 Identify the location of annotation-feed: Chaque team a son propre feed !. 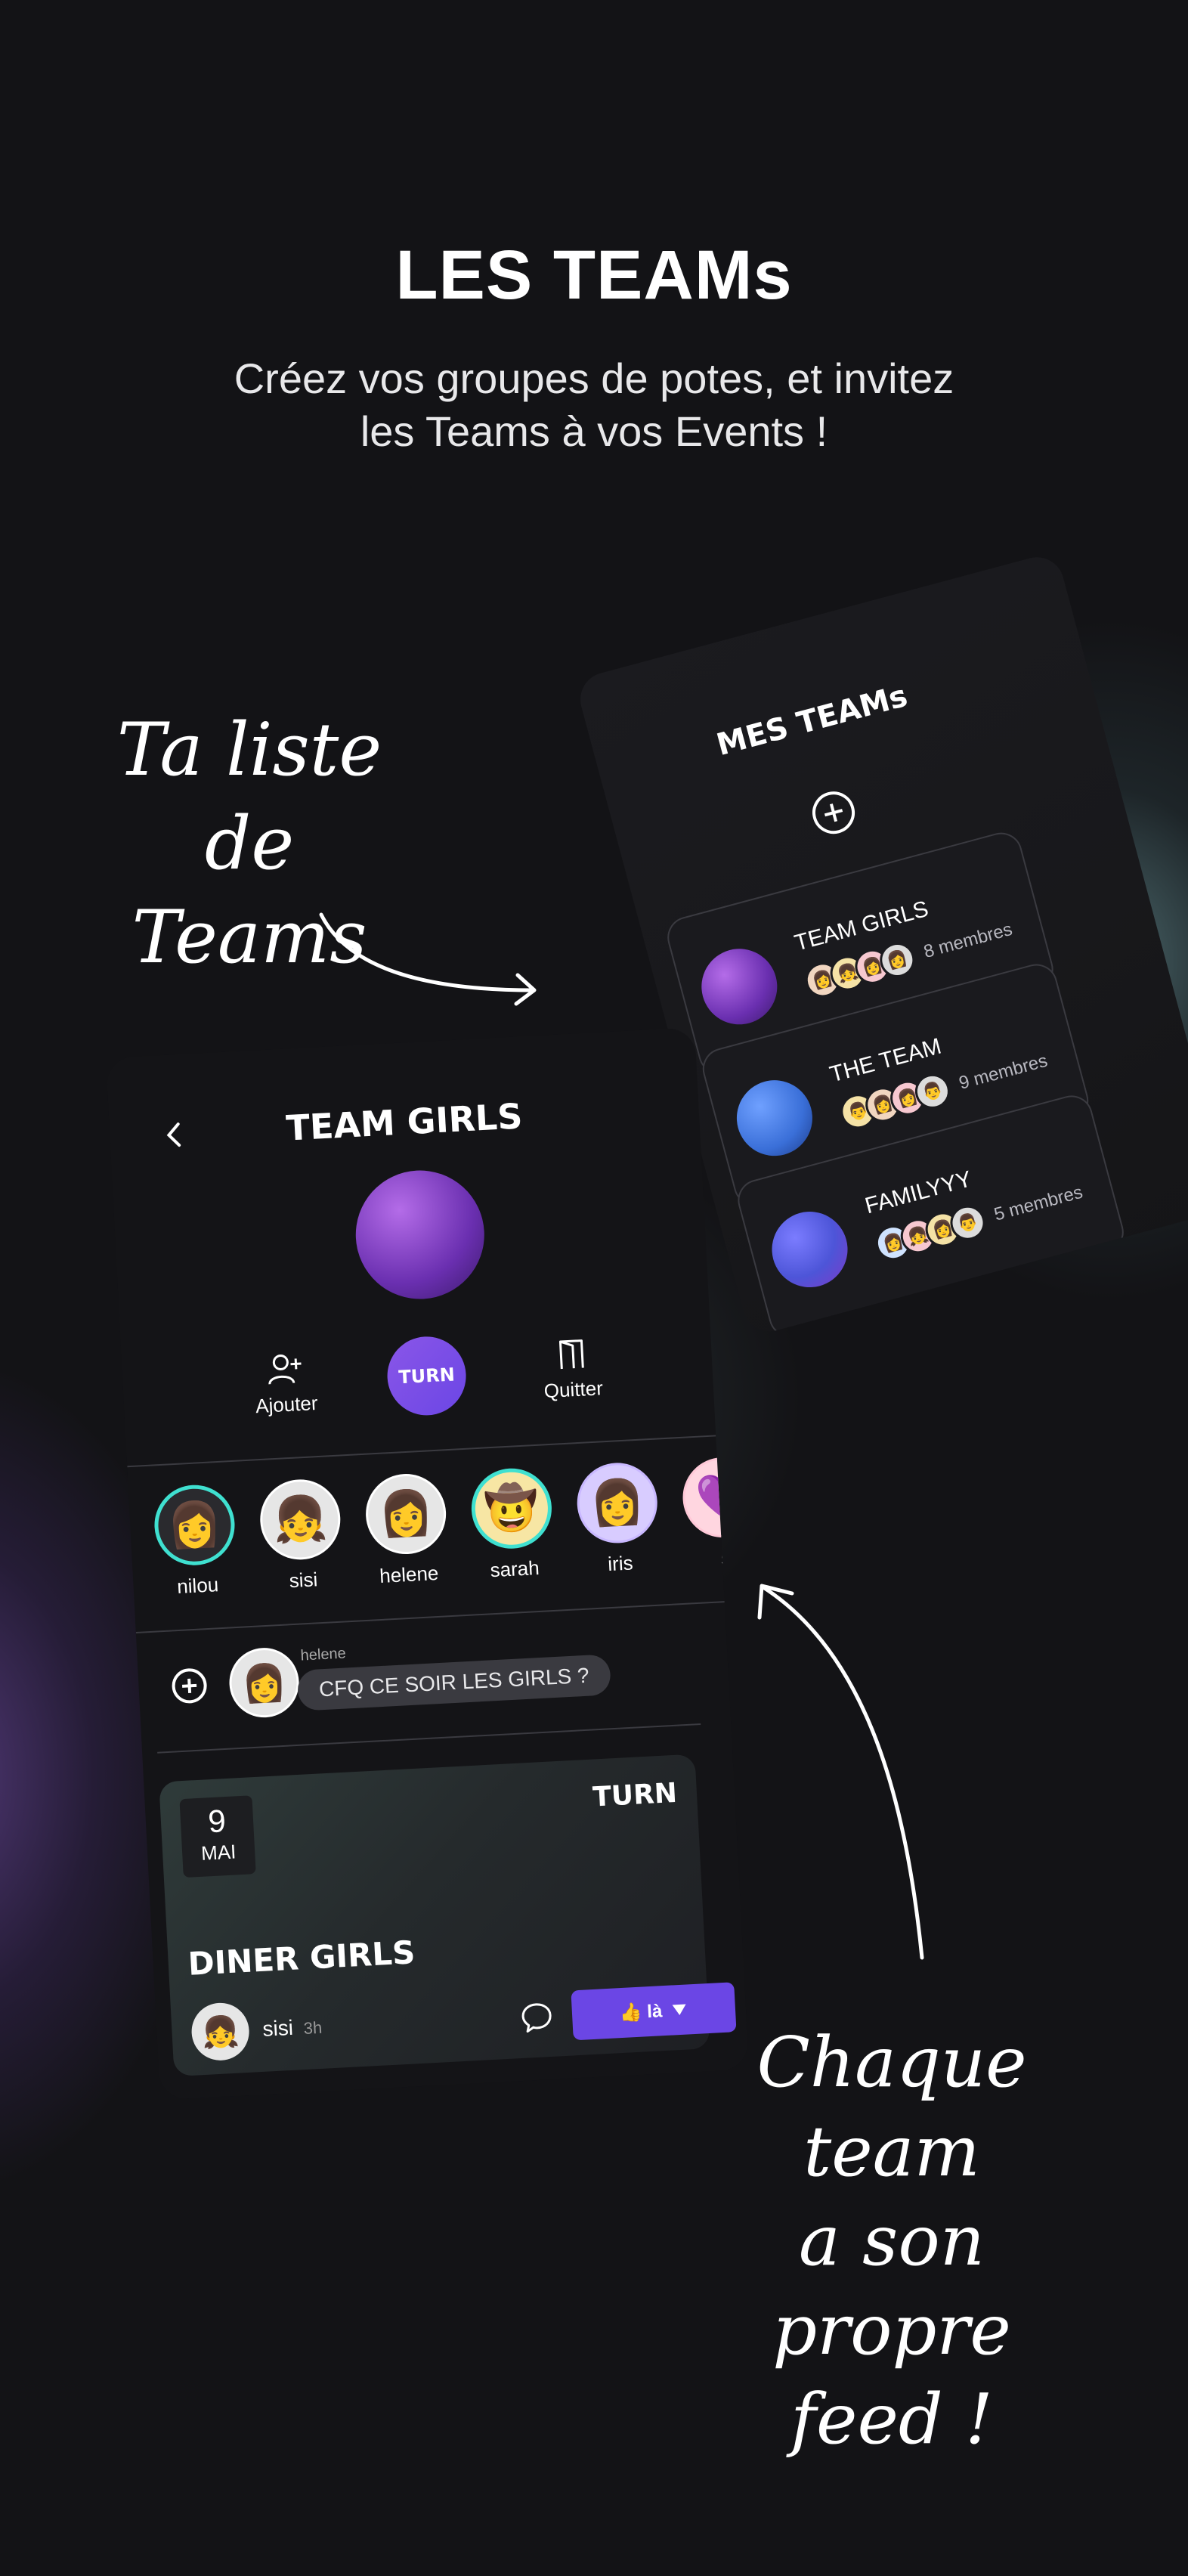
(892, 2241).